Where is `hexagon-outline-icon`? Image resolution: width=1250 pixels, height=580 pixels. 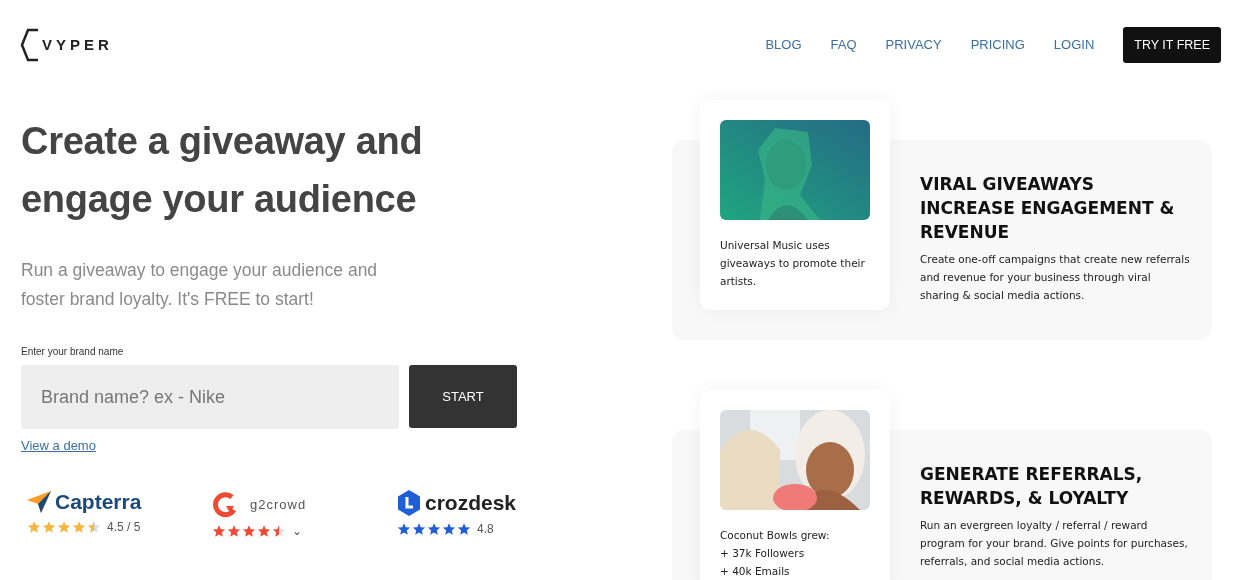
hexagon-outline-icon is located at coordinates (29, 44).